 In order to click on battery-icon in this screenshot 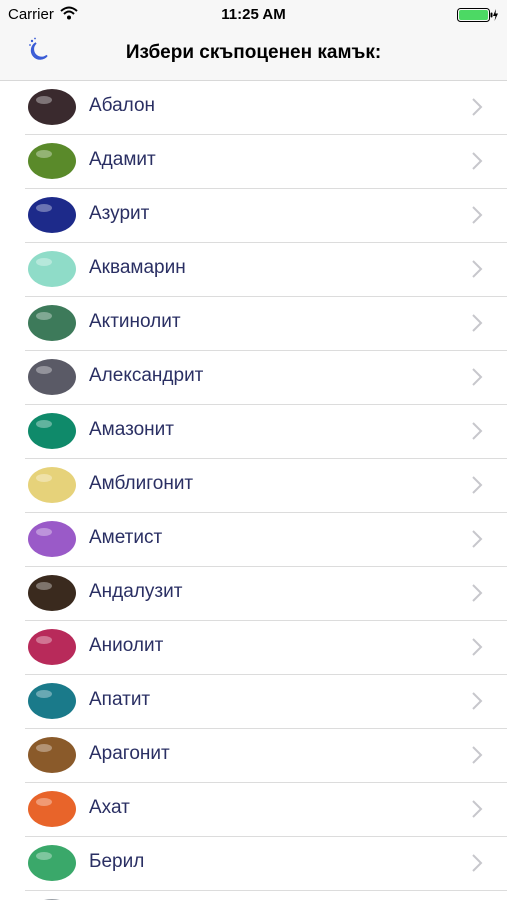, I will do `click(477, 15)`.